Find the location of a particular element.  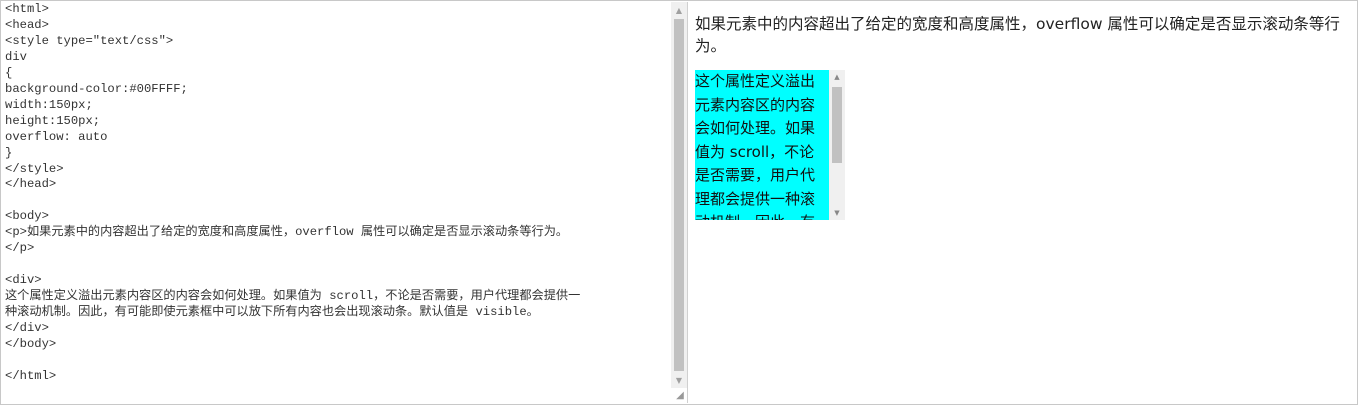

code-line: </head> is located at coordinates (31, 184).